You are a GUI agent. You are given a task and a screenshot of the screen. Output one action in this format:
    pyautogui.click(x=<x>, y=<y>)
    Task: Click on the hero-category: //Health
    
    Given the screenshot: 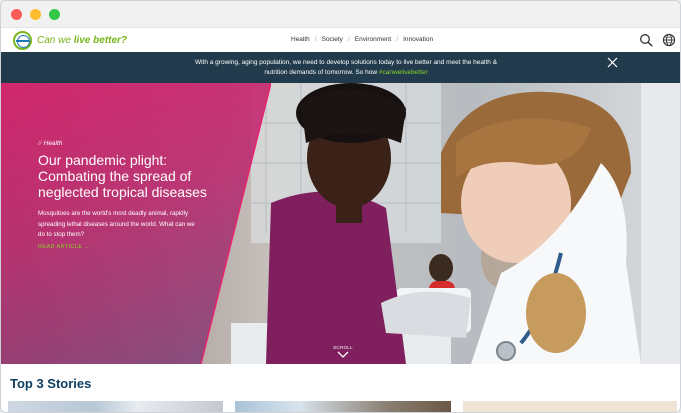 What is the action you would take?
    pyautogui.click(x=50, y=143)
    